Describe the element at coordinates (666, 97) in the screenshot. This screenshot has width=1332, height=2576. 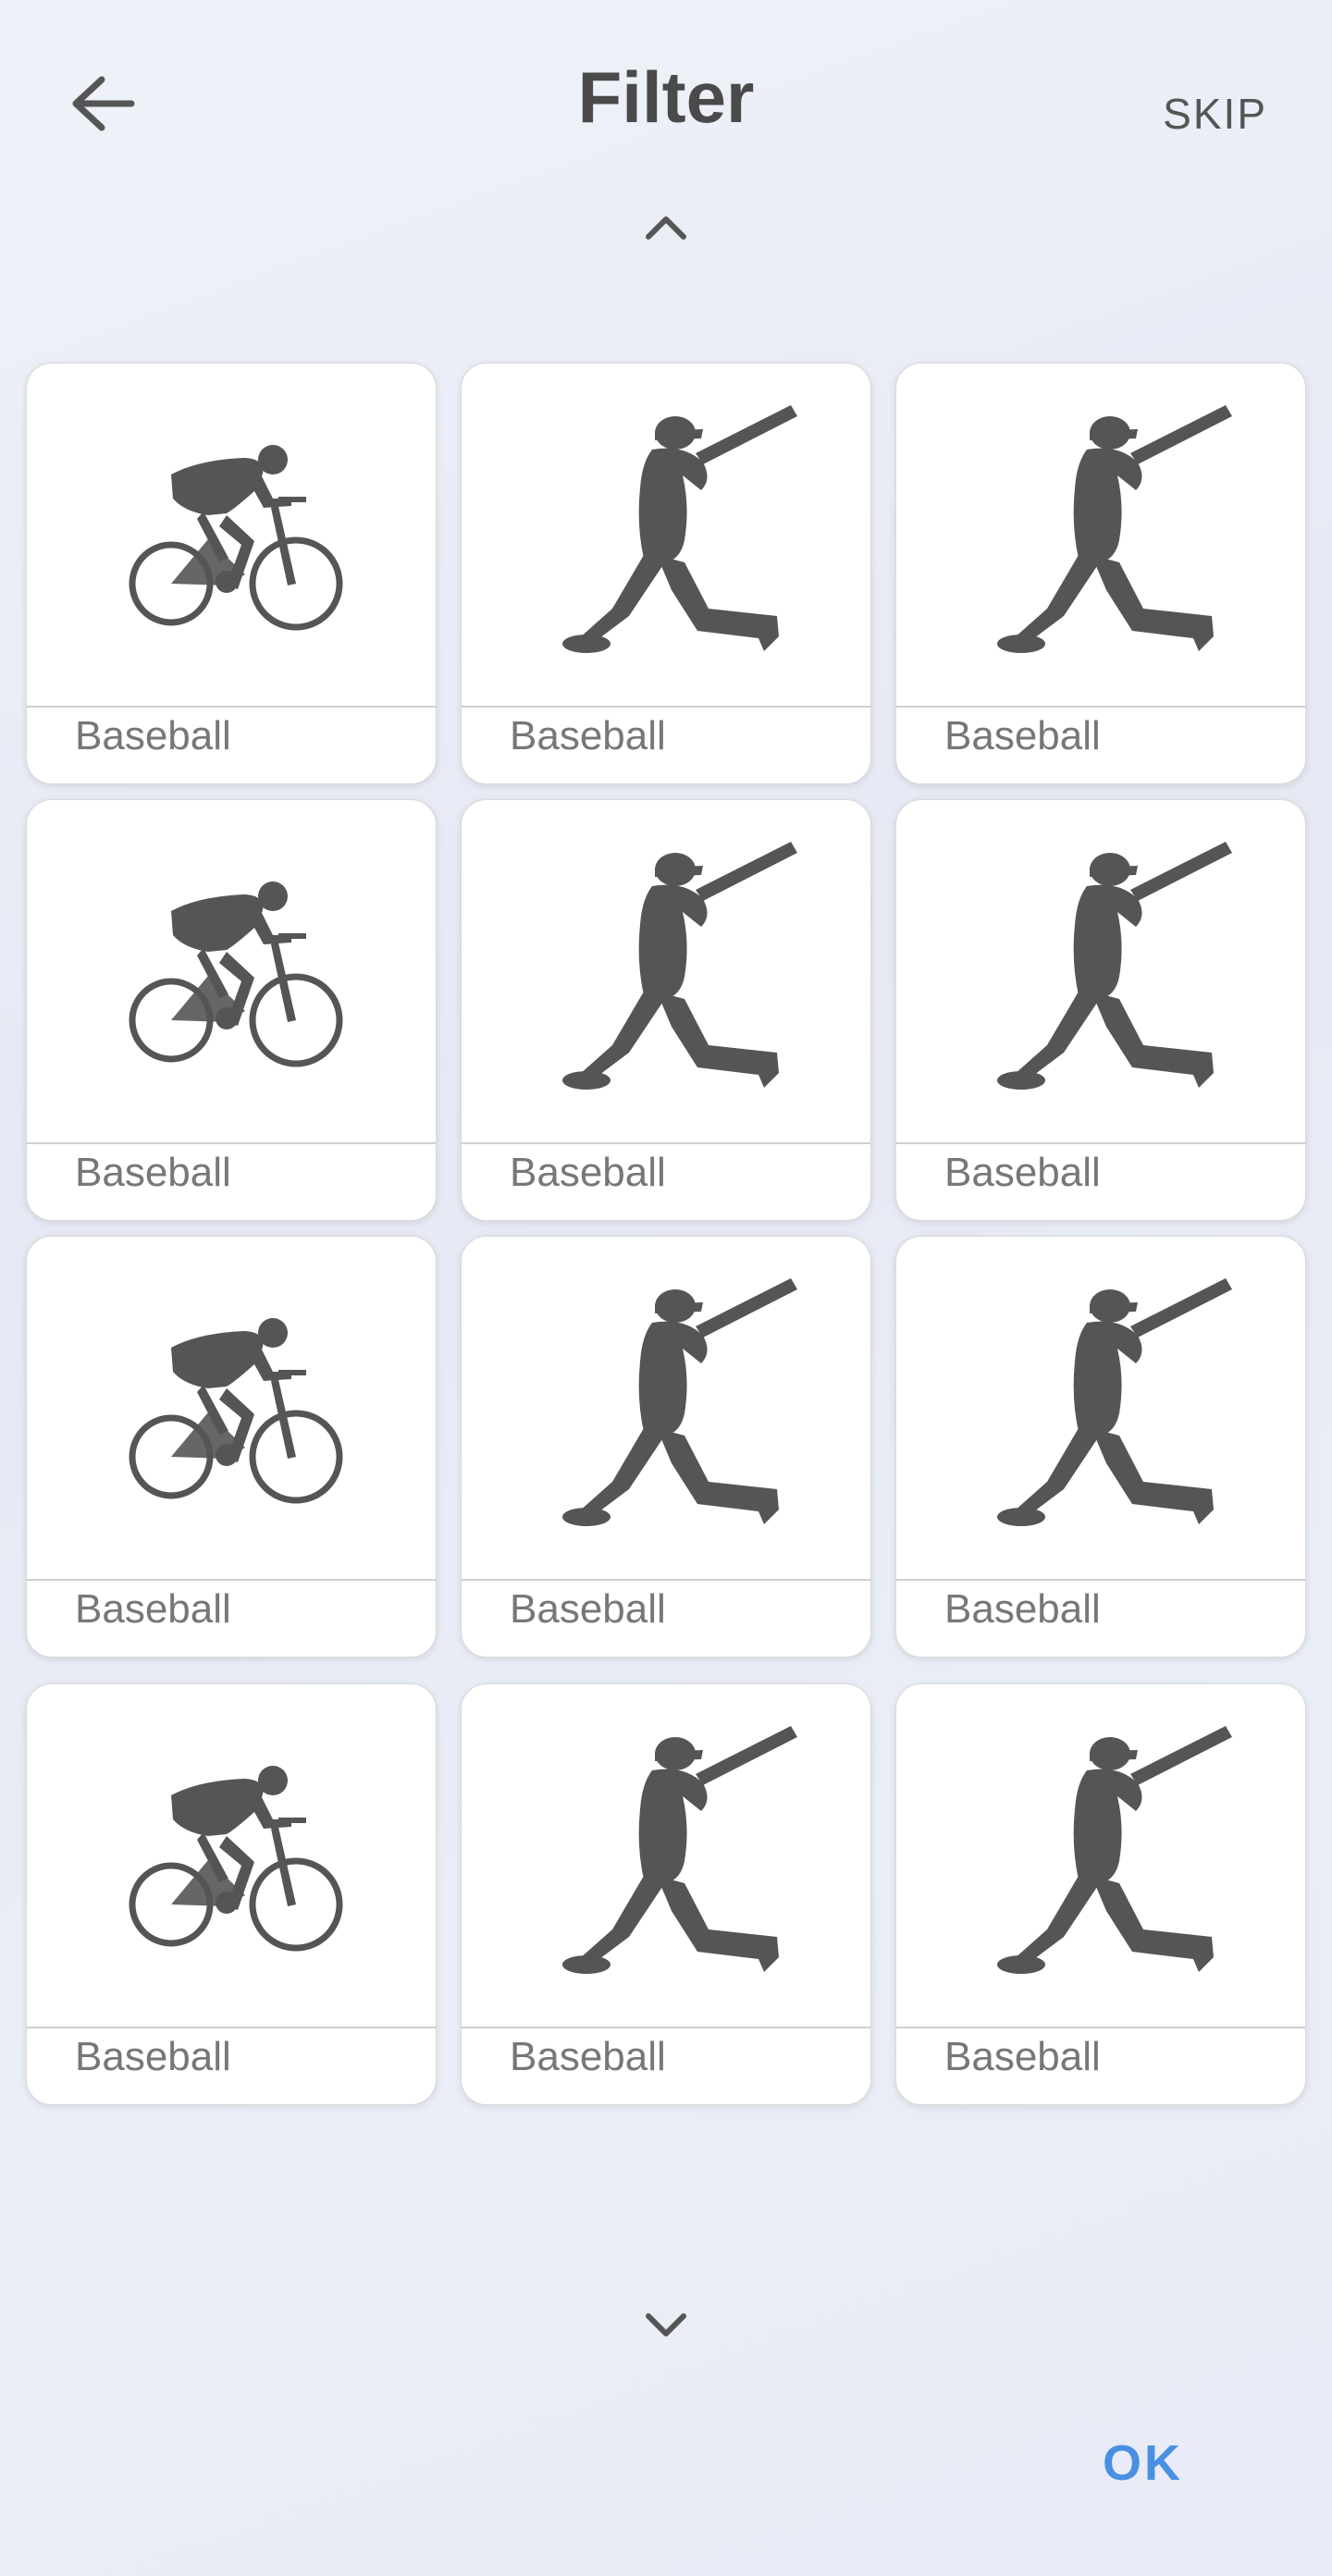
I see `page-title: Filter` at that location.